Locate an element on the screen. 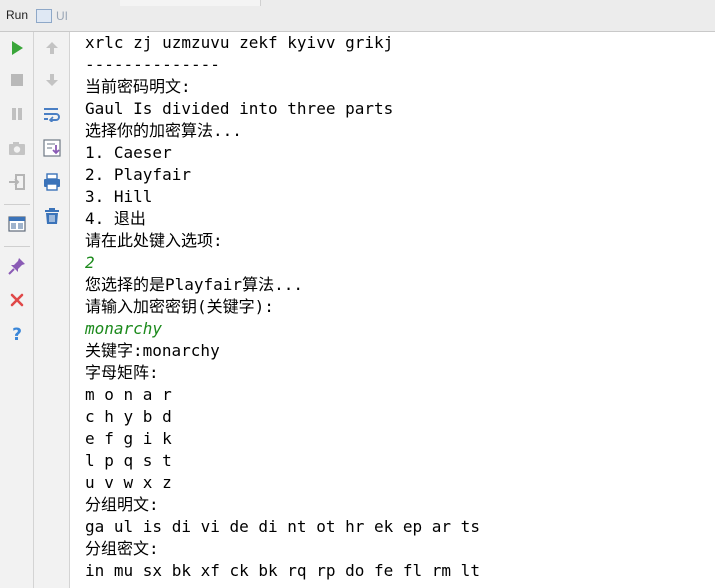 Image resolution: width=715 pixels, height=588 pixels. scroll-end-icon is located at coordinates (52, 148).